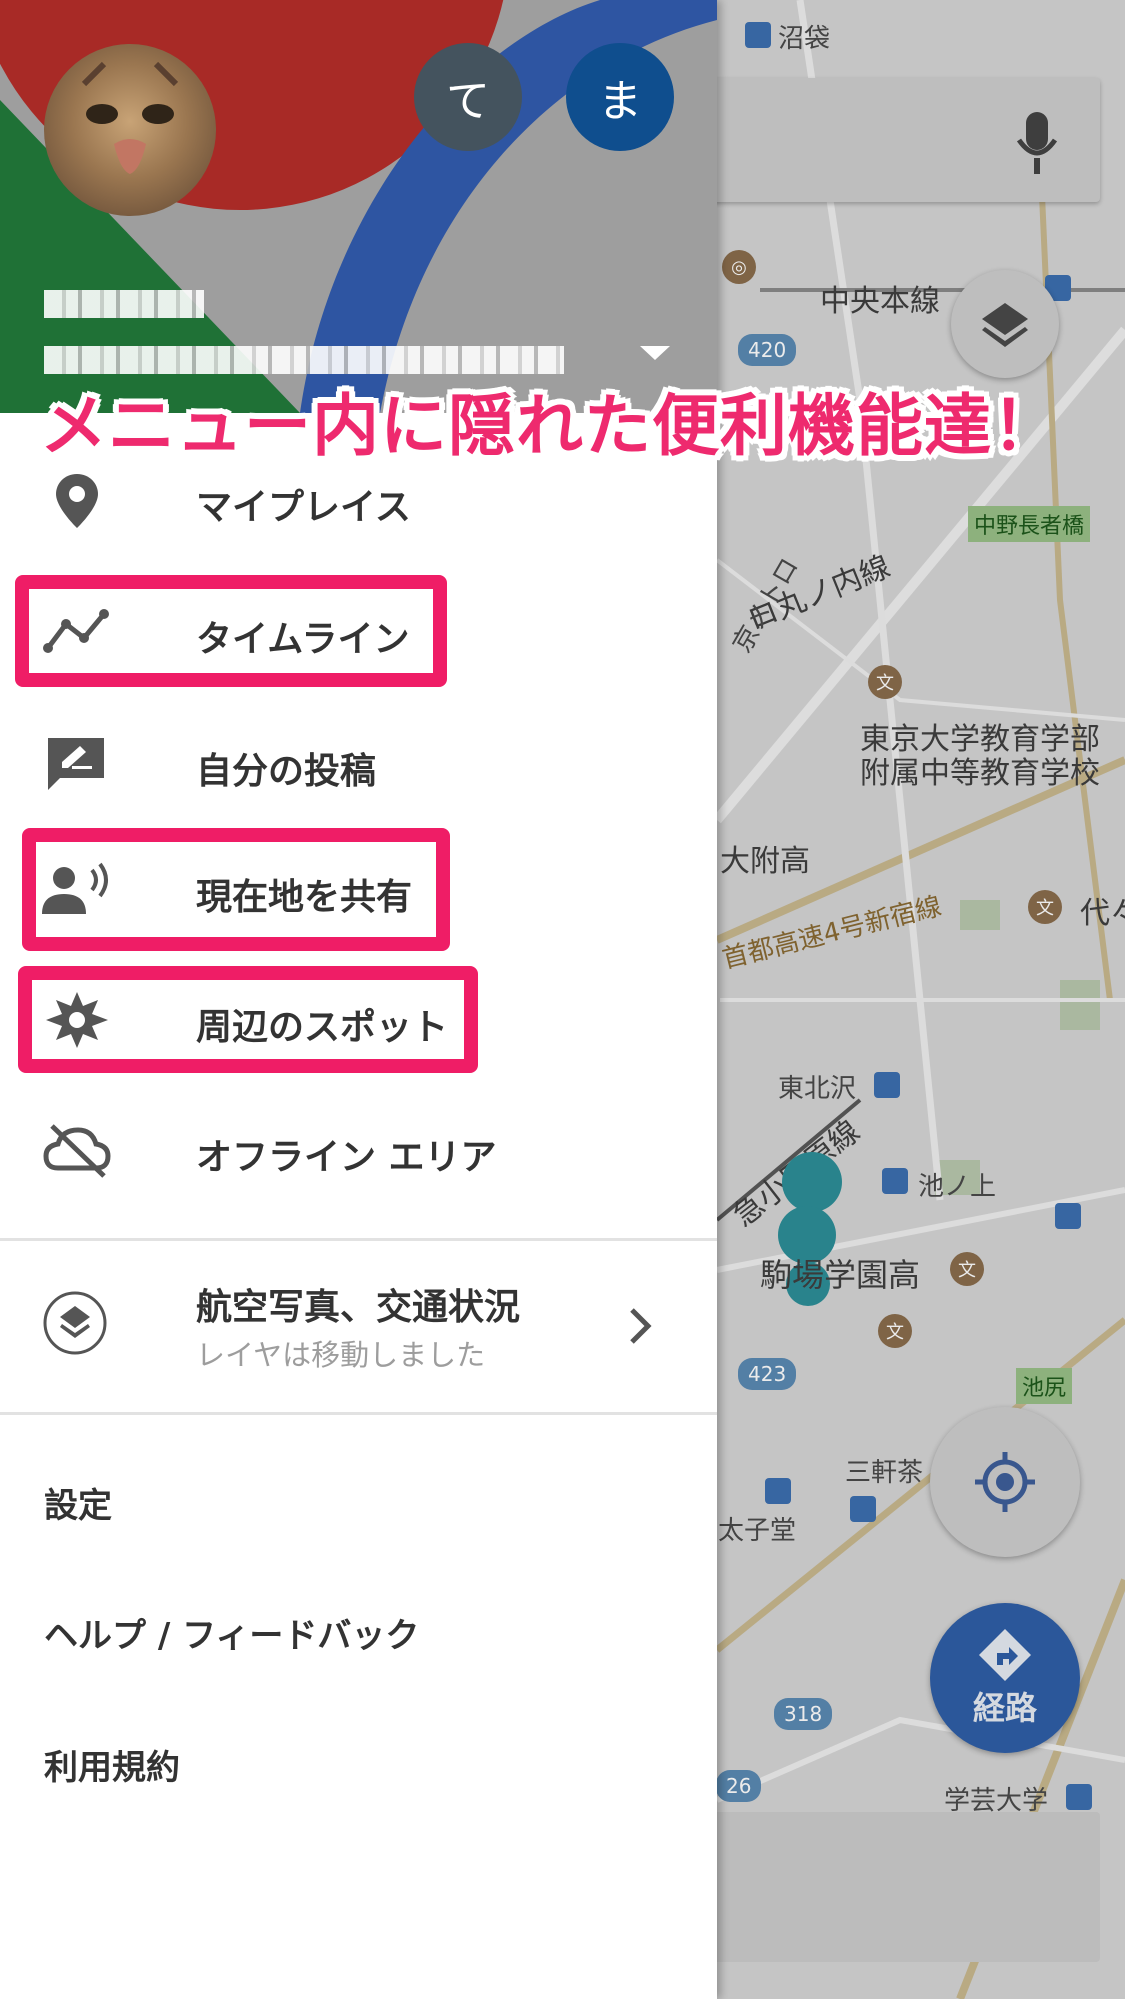 This screenshot has width=1125, height=1999. What do you see at coordinates (78, 1502) in the screenshot?
I see `menu-item-settings: 設定` at bounding box center [78, 1502].